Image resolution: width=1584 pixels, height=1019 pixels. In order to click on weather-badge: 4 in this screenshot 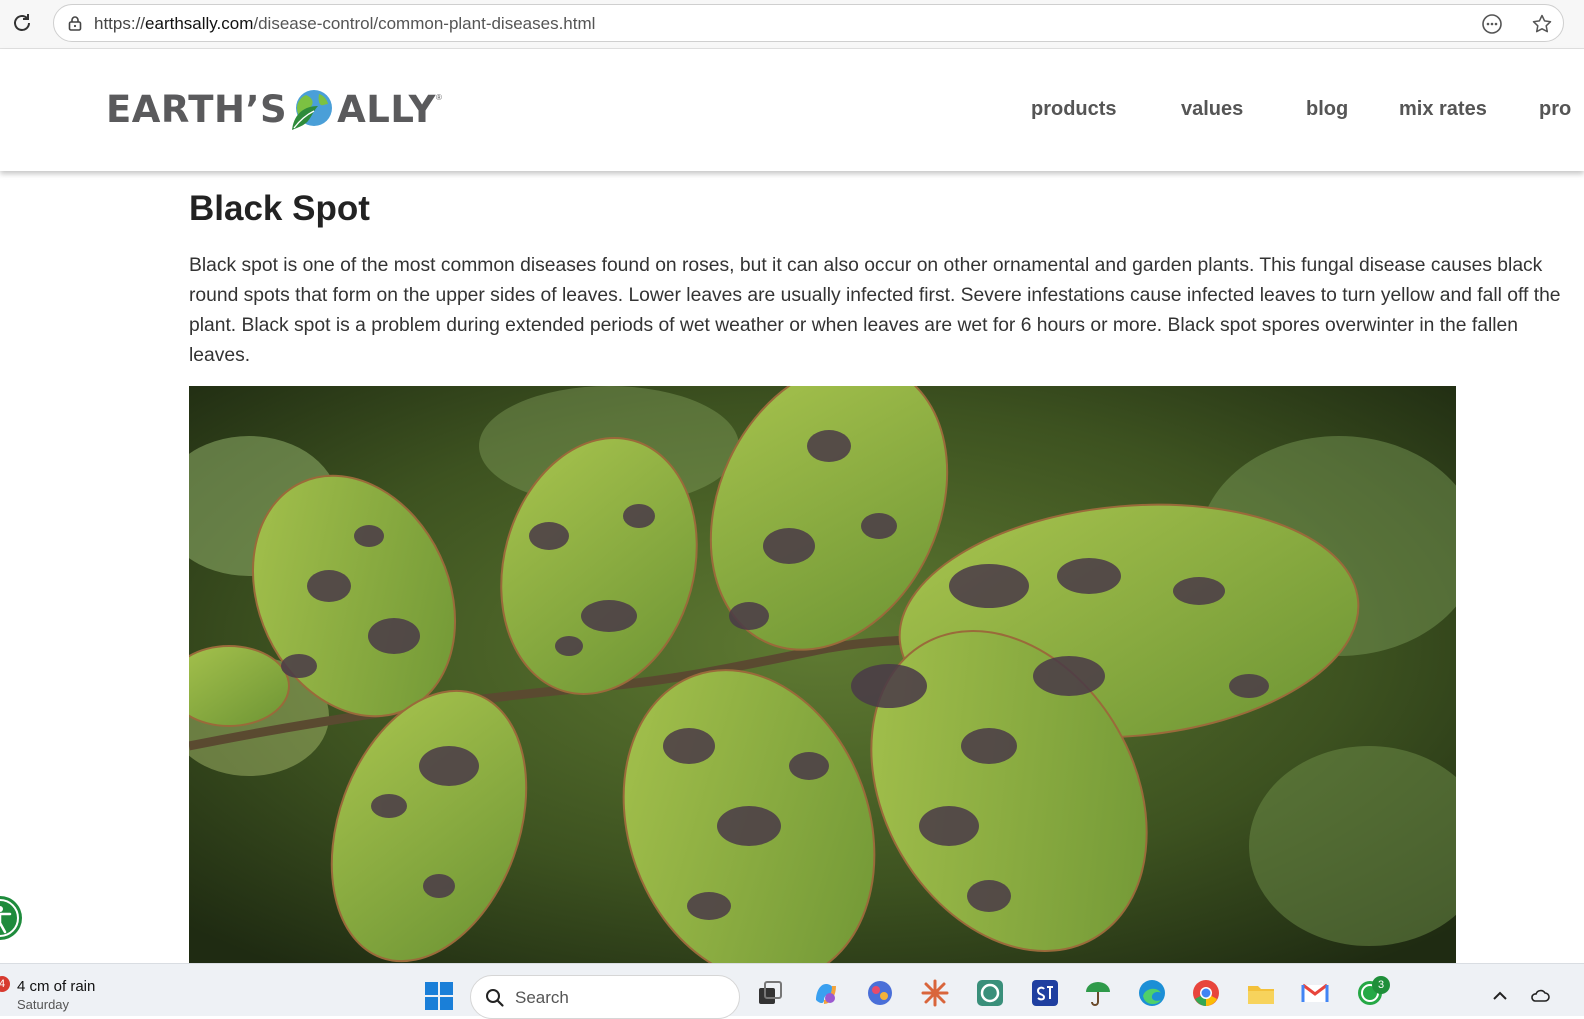, I will do `click(5, 984)`.